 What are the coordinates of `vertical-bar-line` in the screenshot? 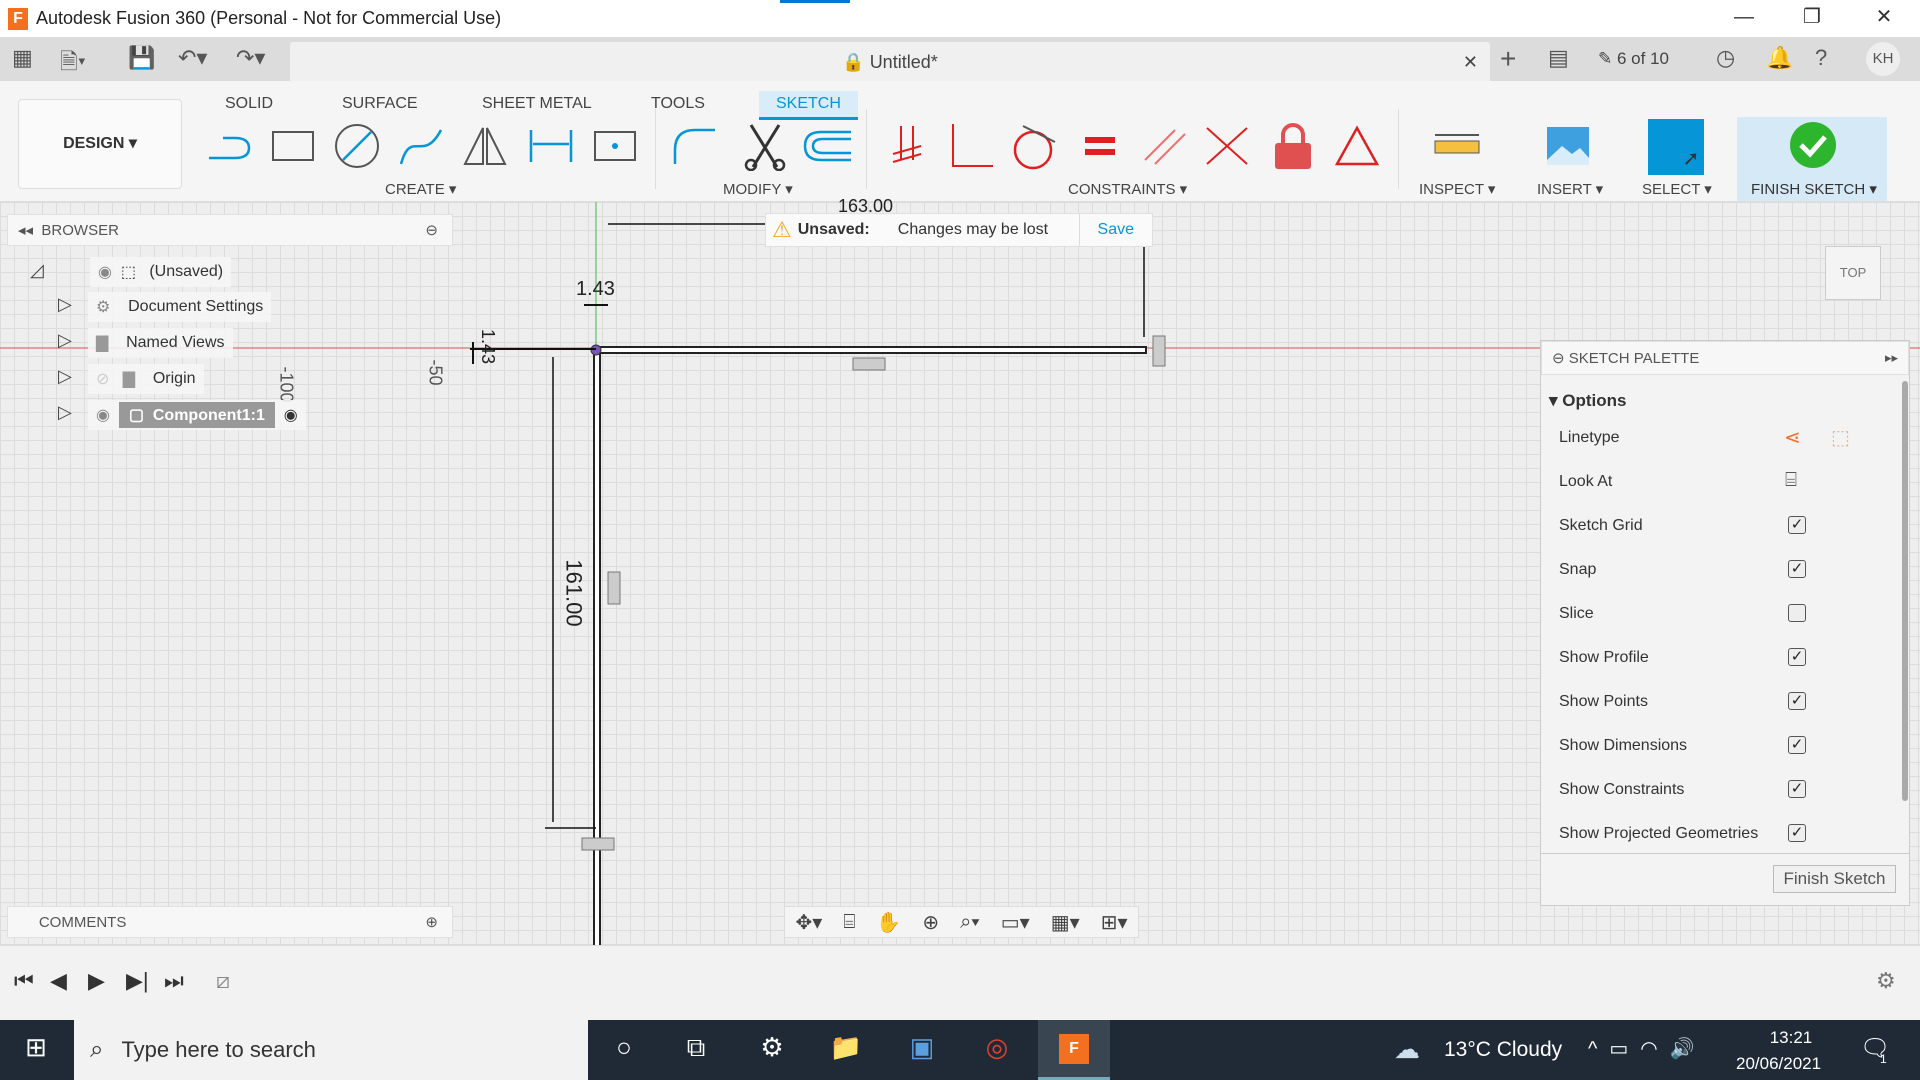 It's located at (597, 645).